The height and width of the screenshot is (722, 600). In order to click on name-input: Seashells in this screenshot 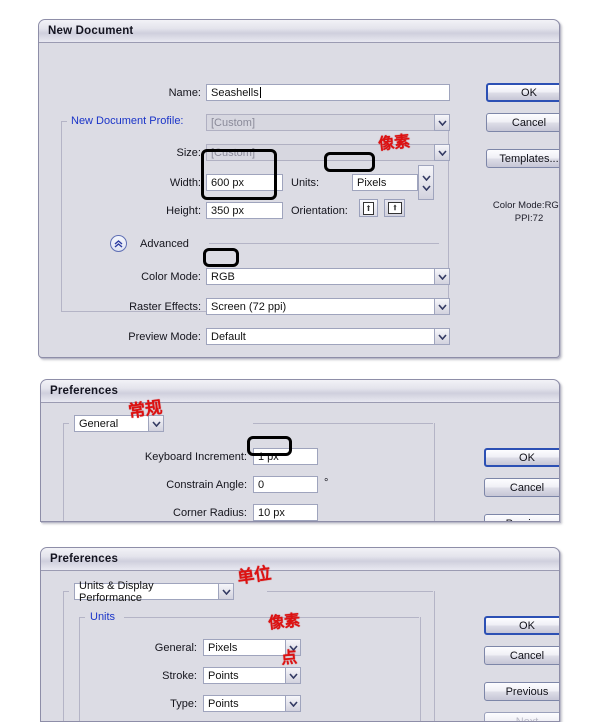, I will do `click(328, 92)`.